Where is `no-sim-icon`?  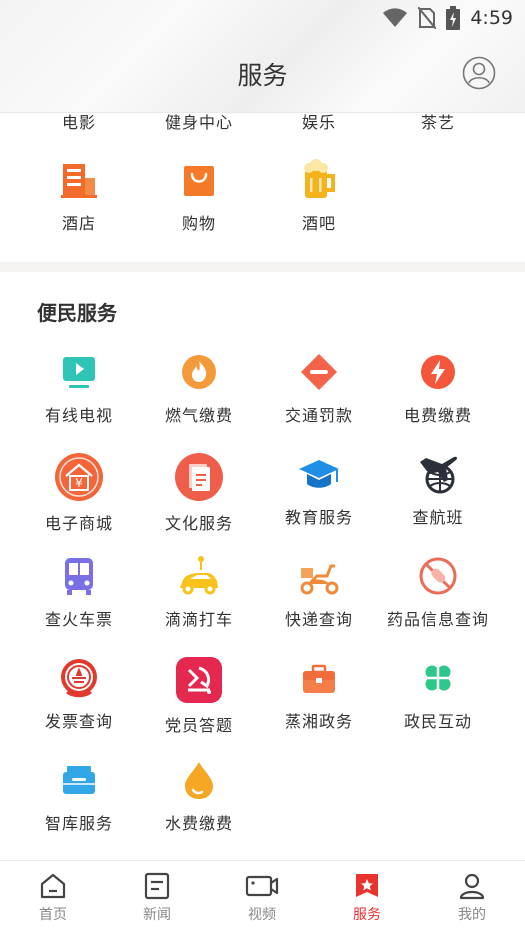 no-sim-icon is located at coordinates (427, 18).